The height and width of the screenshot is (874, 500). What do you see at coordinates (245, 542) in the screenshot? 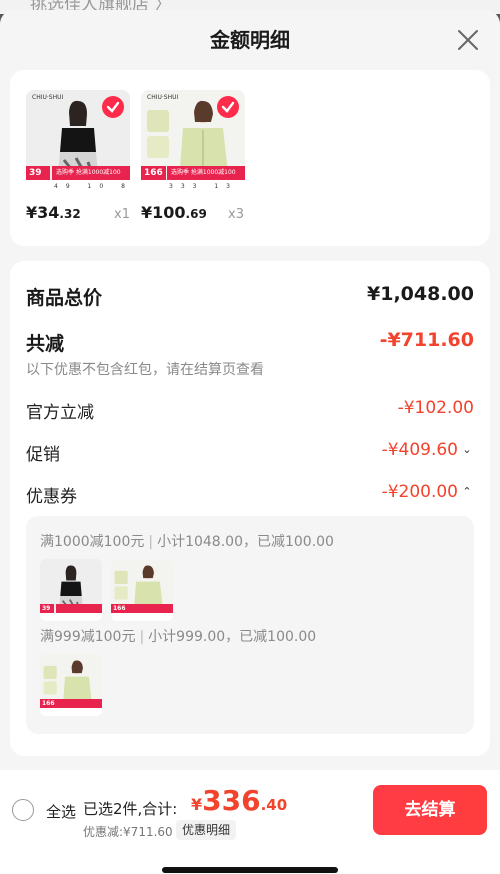
I see `coupon-subtotal: 小计1048.00，已减100.00` at bounding box center [245, 542].